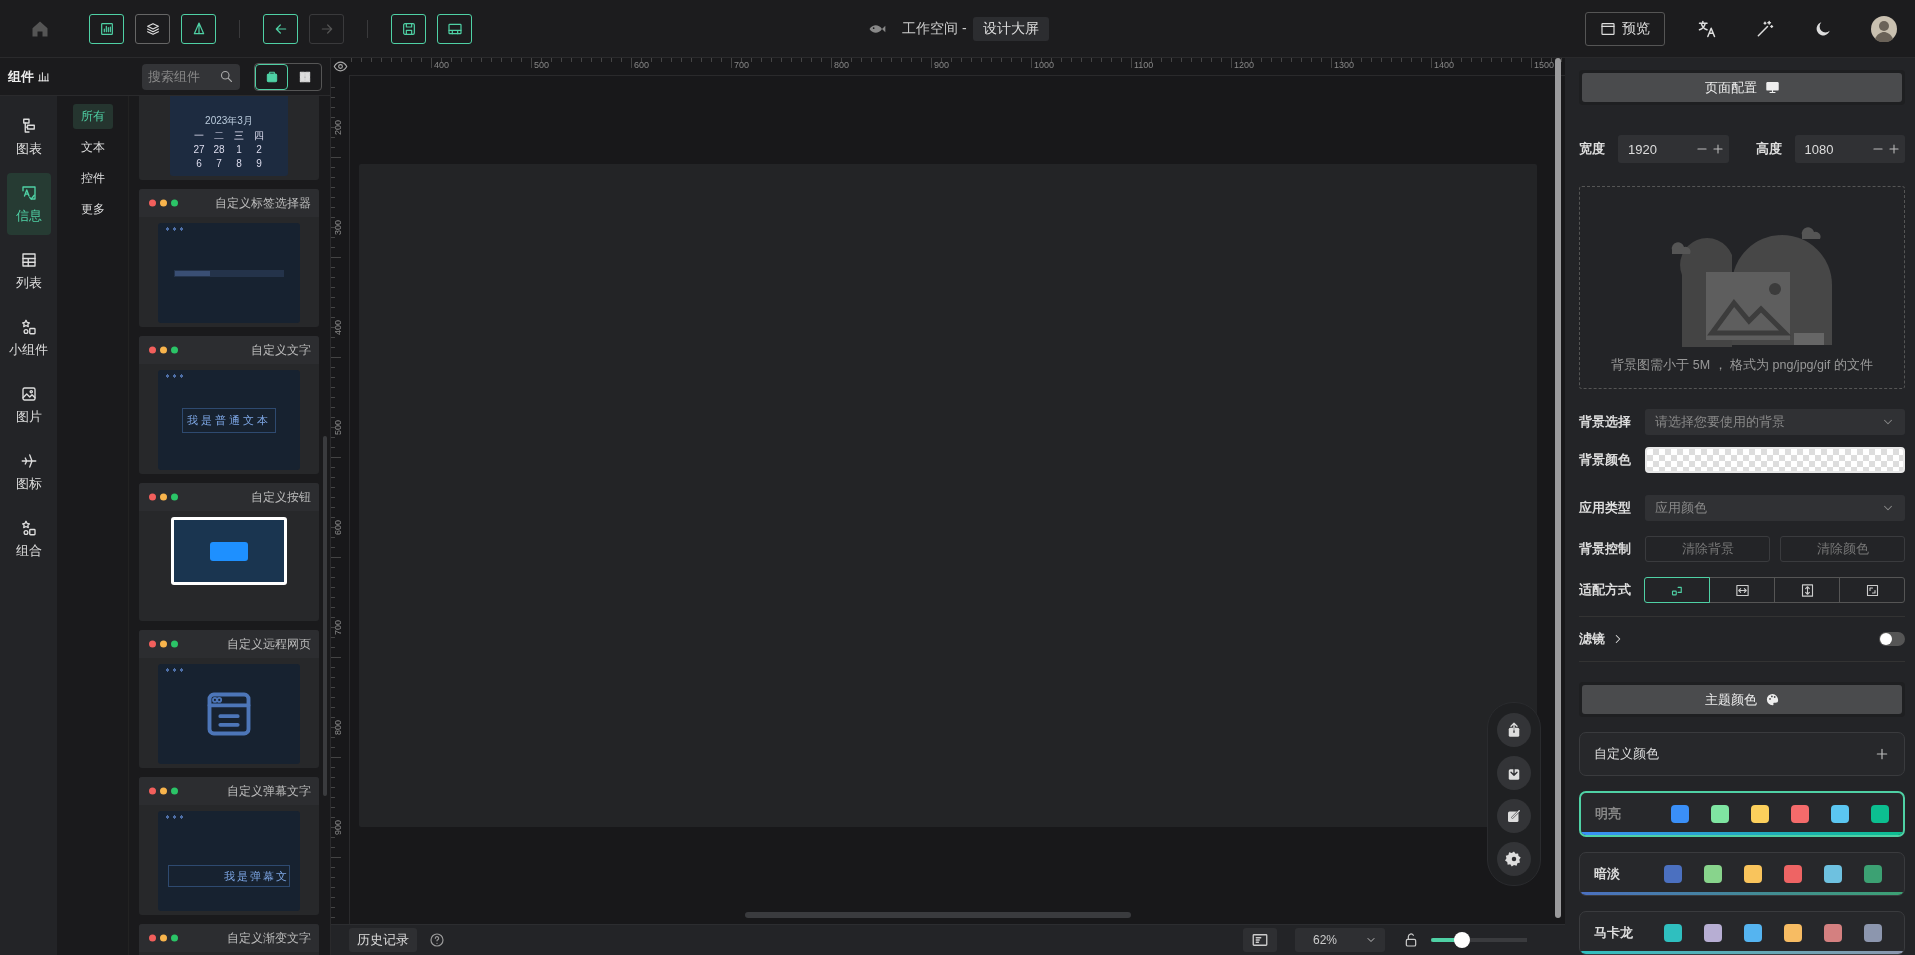 The width and height of the screenshot is (1915, 955). I want to click on sidebar-item: 小组件, so click(28, 338).